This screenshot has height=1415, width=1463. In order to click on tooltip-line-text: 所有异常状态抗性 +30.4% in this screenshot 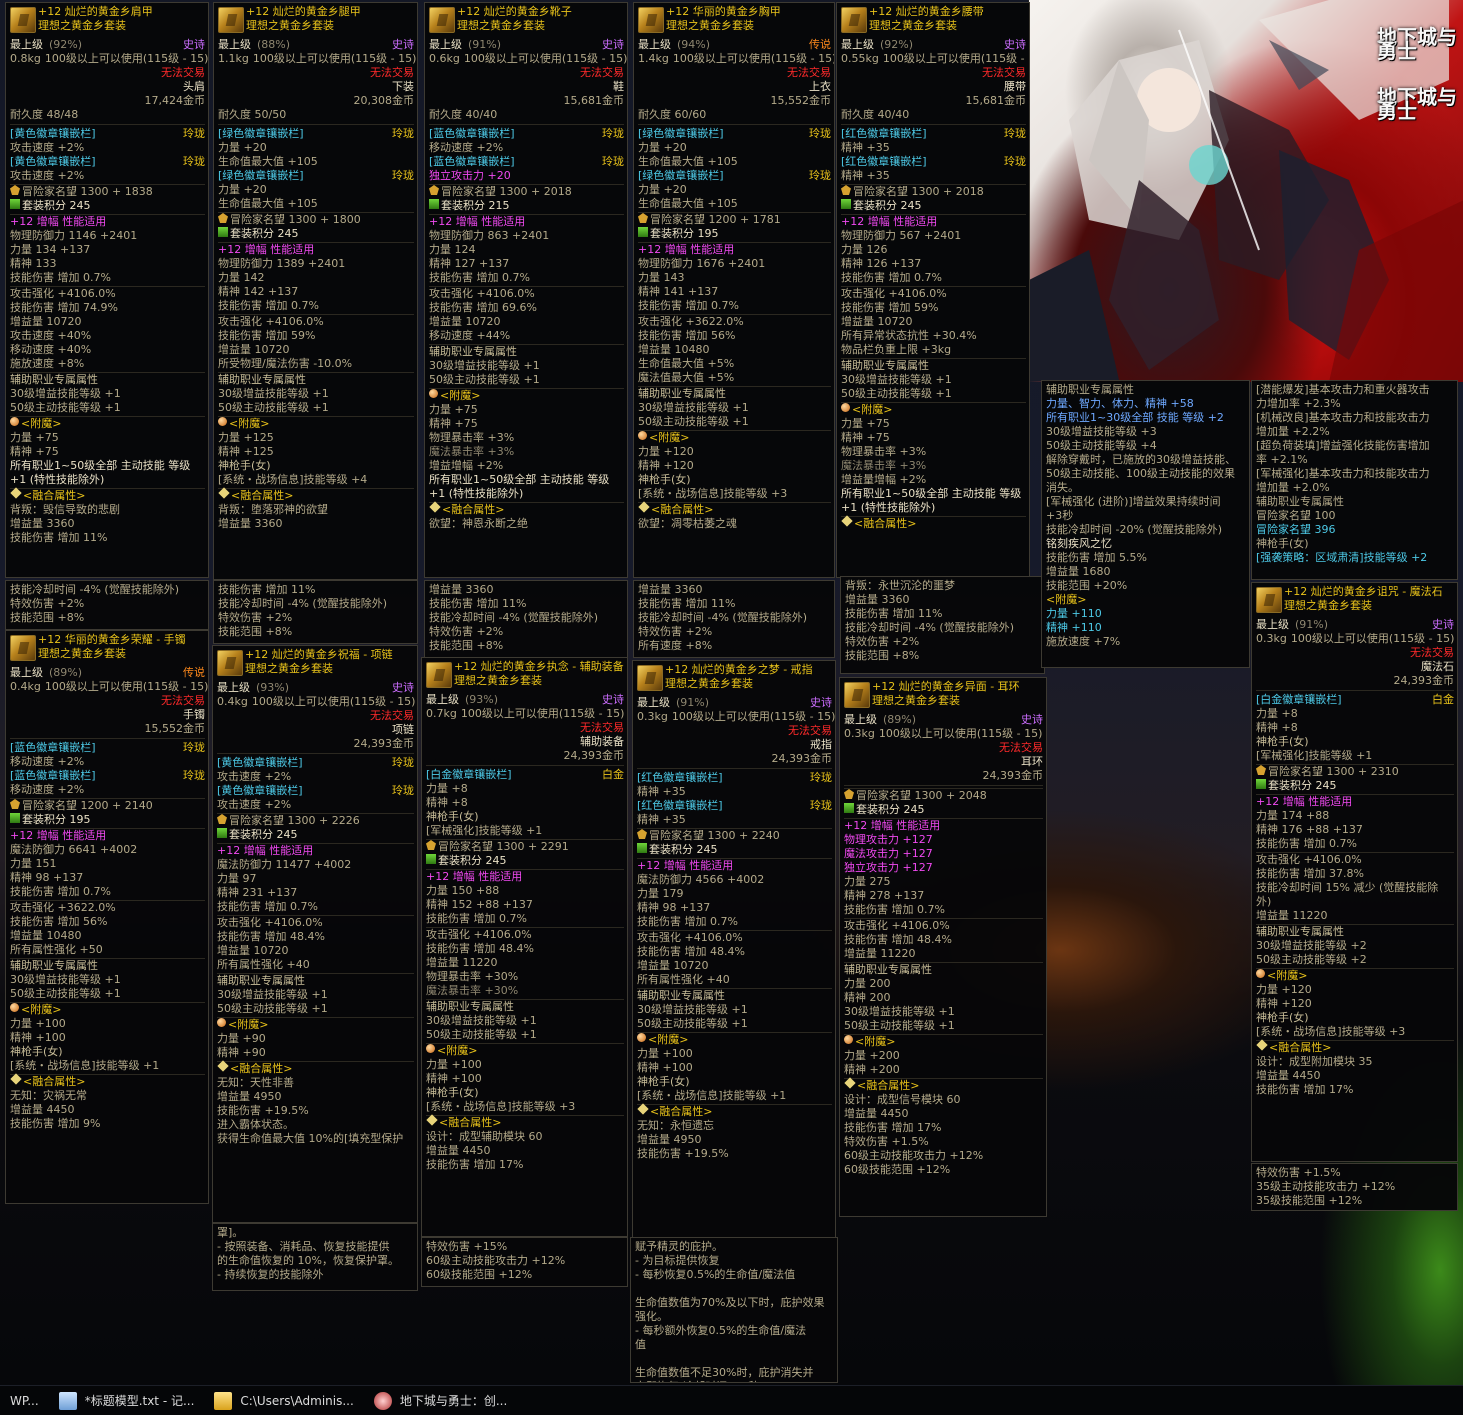, I will do `click(909, 335)`.